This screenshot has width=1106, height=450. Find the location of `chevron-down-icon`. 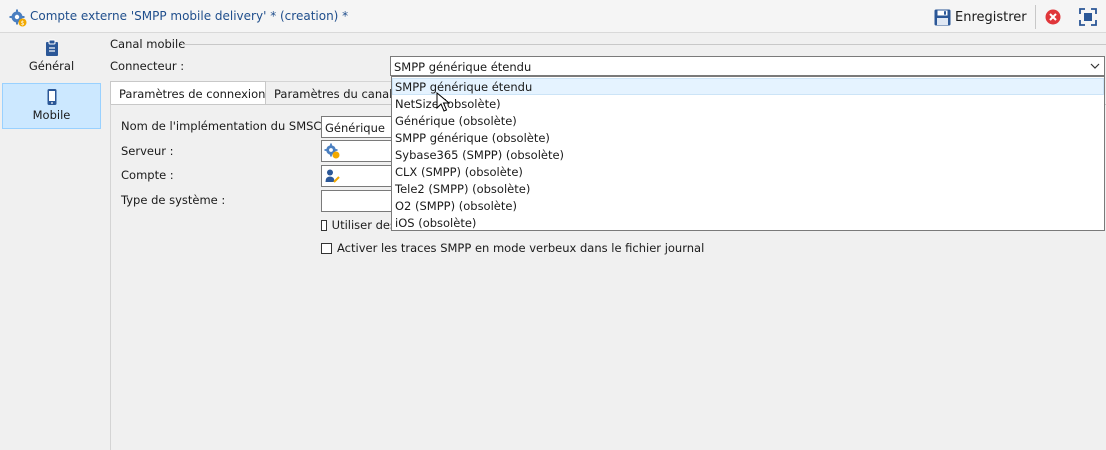

chevron-down-icon is located at coordinates (1095, 66).